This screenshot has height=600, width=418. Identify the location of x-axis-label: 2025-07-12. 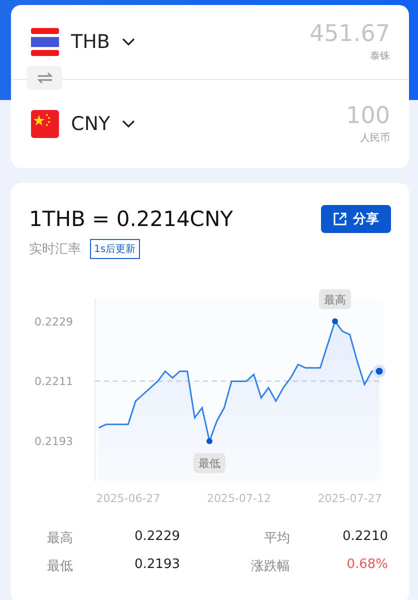
(239, 498).